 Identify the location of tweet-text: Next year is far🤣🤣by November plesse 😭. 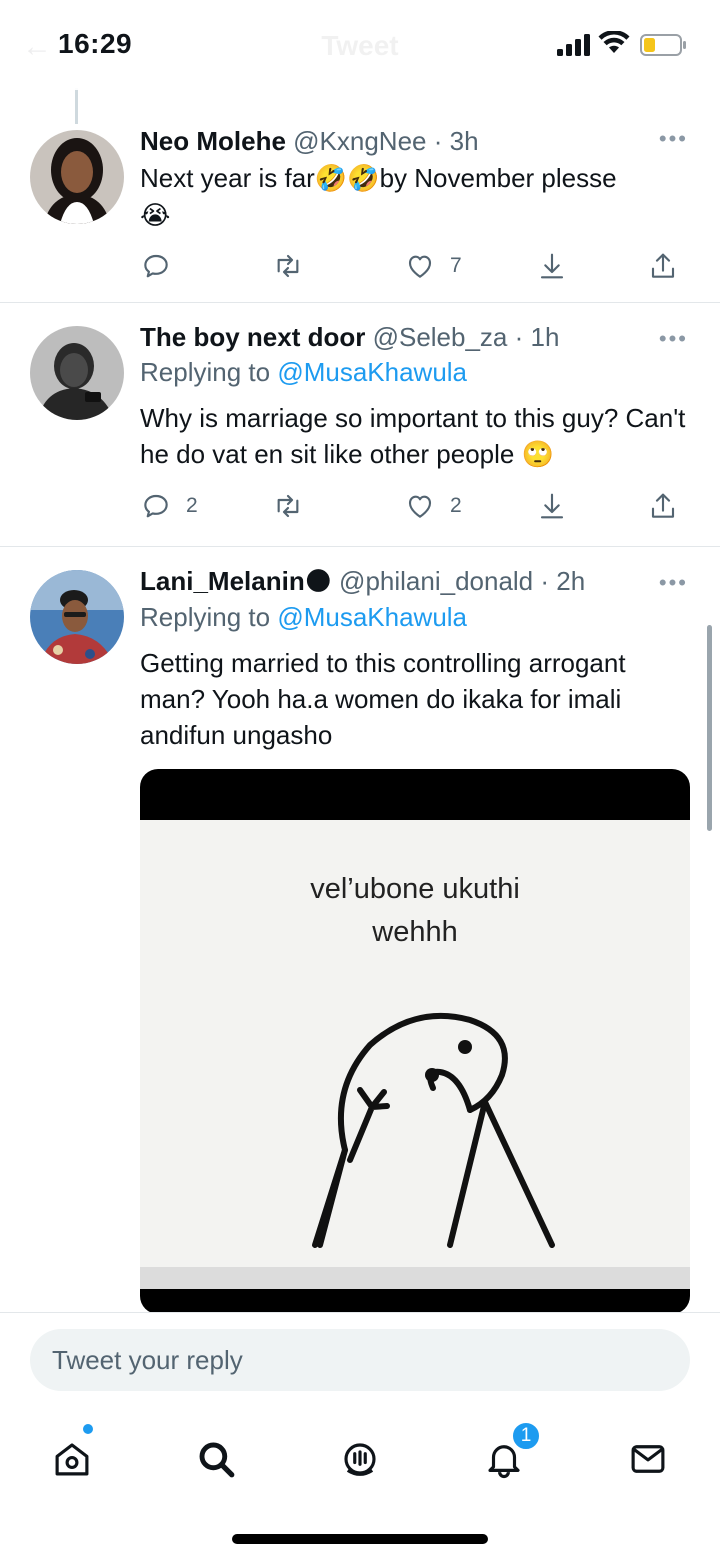
(415, 197).